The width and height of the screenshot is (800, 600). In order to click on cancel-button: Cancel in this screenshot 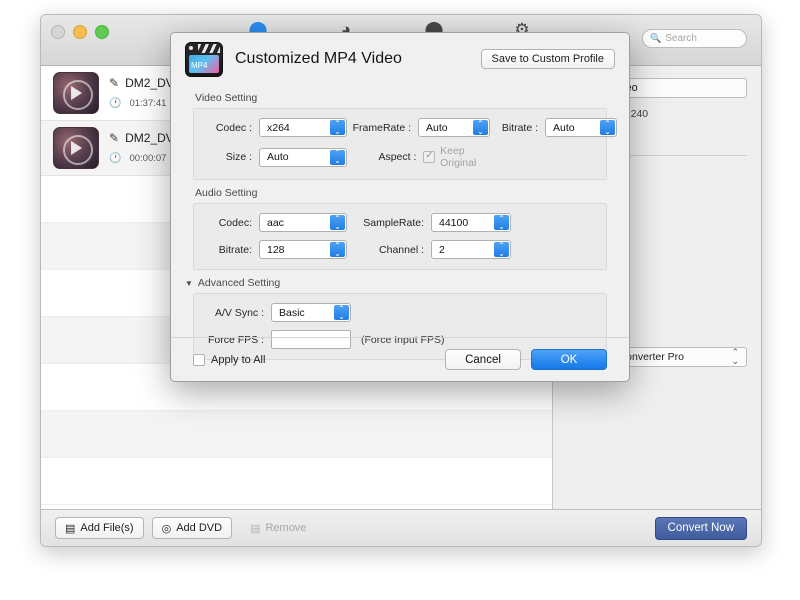, I will do `click(483, 359)`.